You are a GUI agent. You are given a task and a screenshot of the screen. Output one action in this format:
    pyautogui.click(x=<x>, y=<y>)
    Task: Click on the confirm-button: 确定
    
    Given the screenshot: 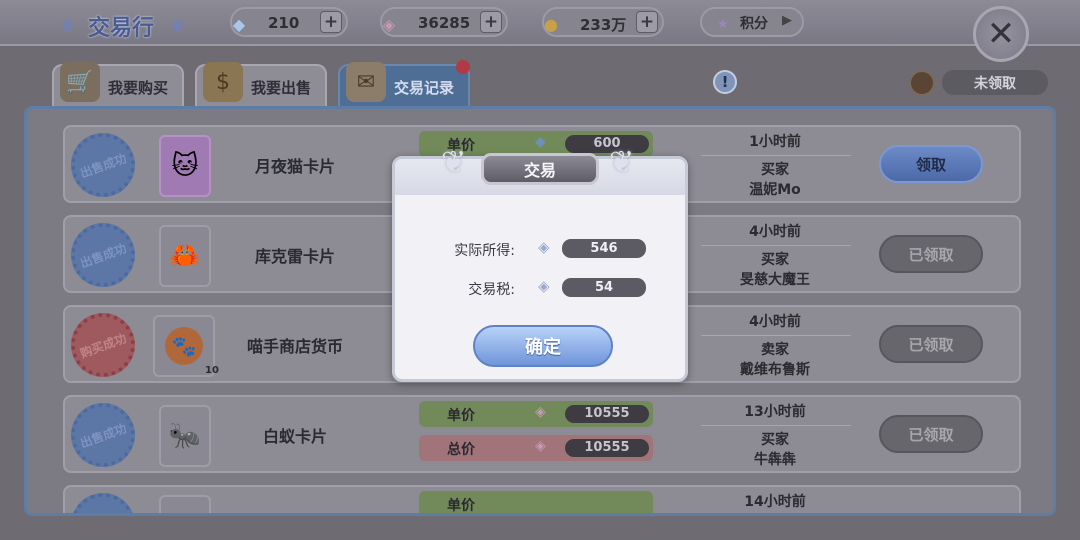 What is the action you would take?
    pyautogui.click(x=543, y=346)
    